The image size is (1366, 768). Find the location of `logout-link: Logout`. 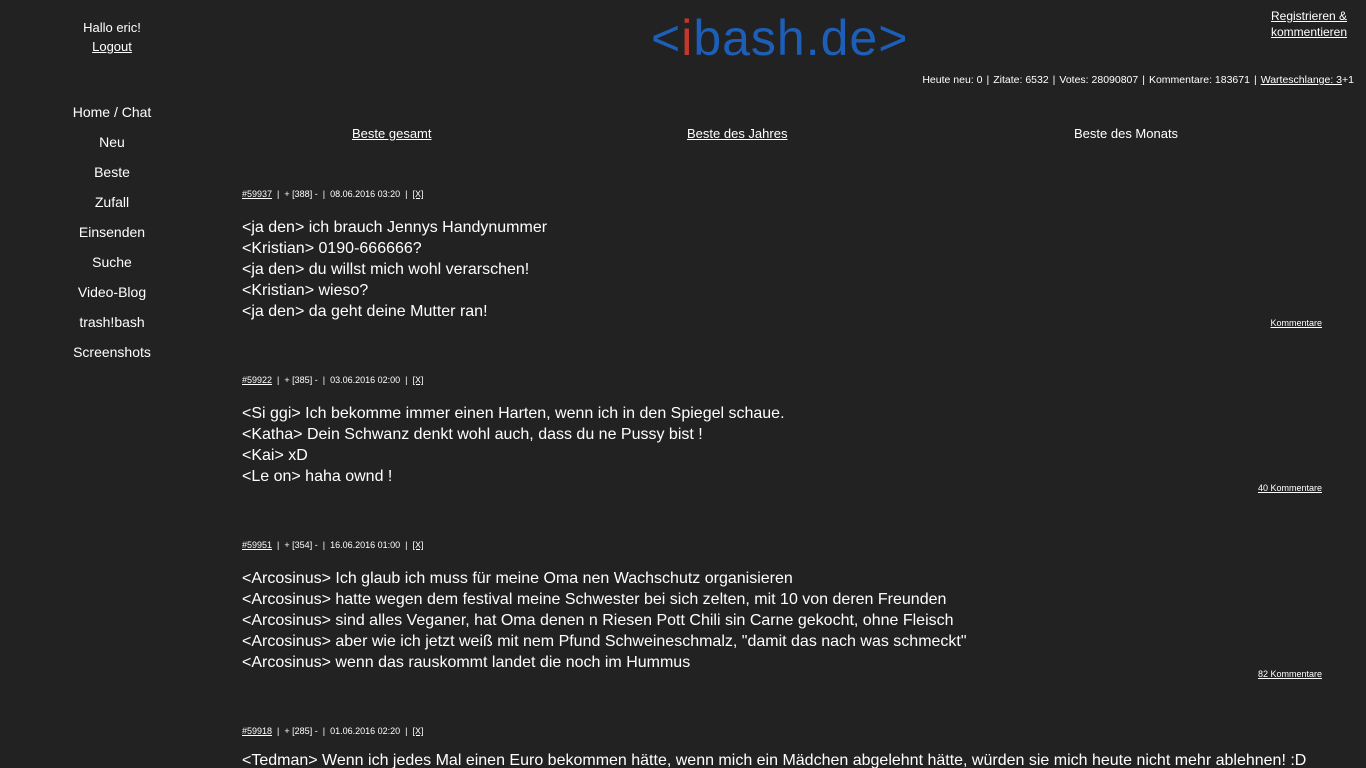

logout-link: Logout is located at coordinates (112, 46).